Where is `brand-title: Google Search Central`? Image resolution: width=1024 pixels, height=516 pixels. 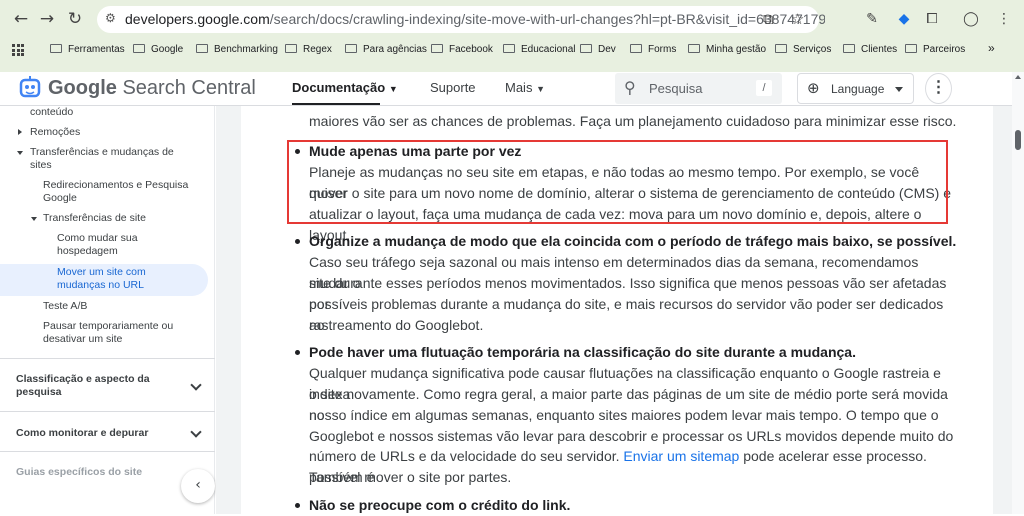 brand-title: Google Search Central is located at coordinates (152, 88).